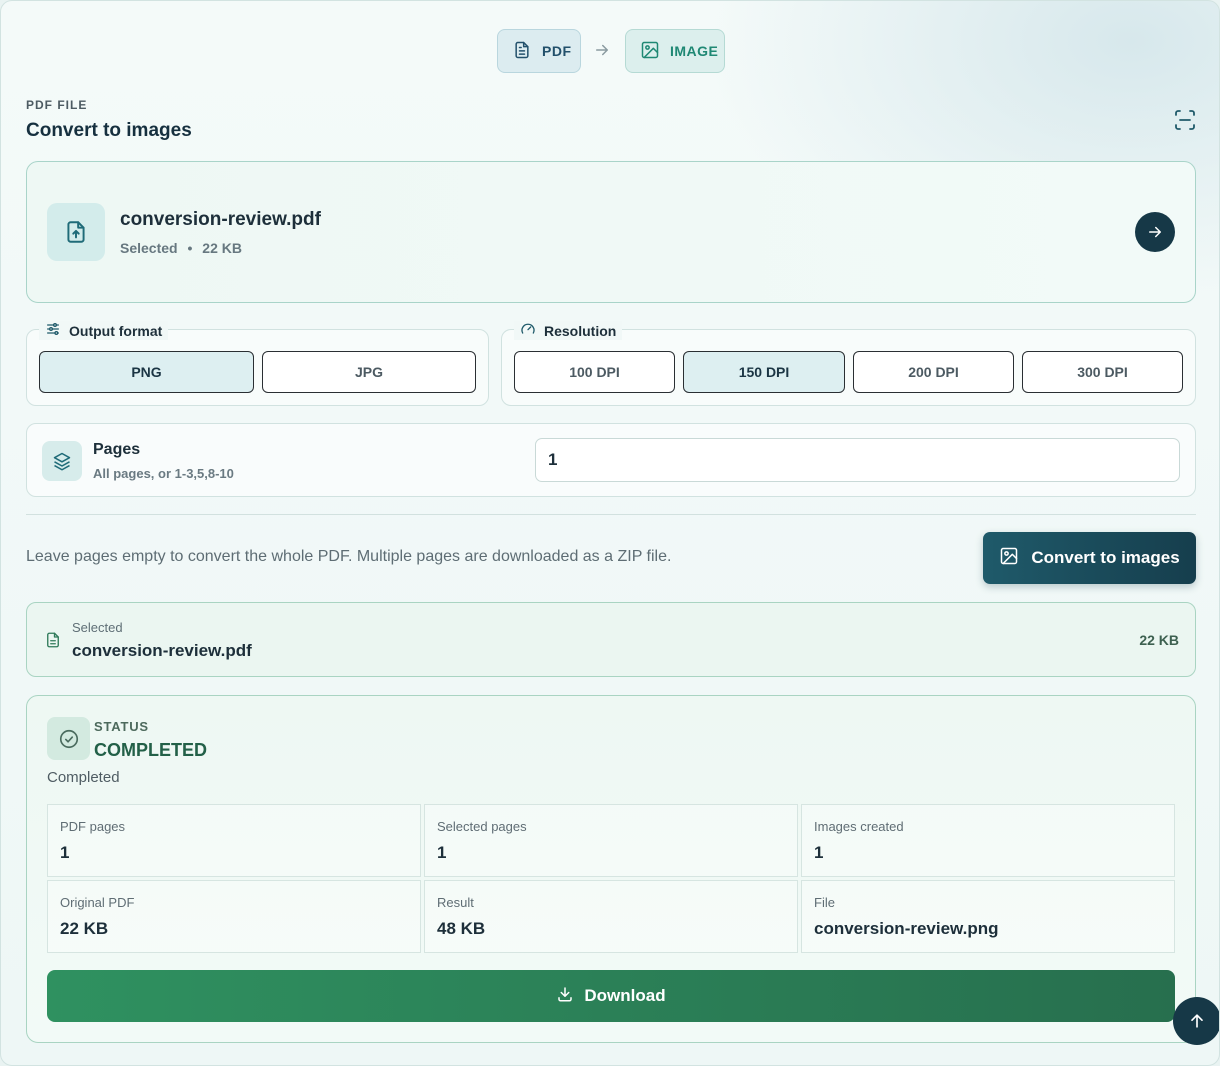 The height and width of the screenshot is (1066, 1220). What do you see at coordinates (455, 902) in the screenshot?
I see `stat-label: Result` at bounding box center [455, 902].